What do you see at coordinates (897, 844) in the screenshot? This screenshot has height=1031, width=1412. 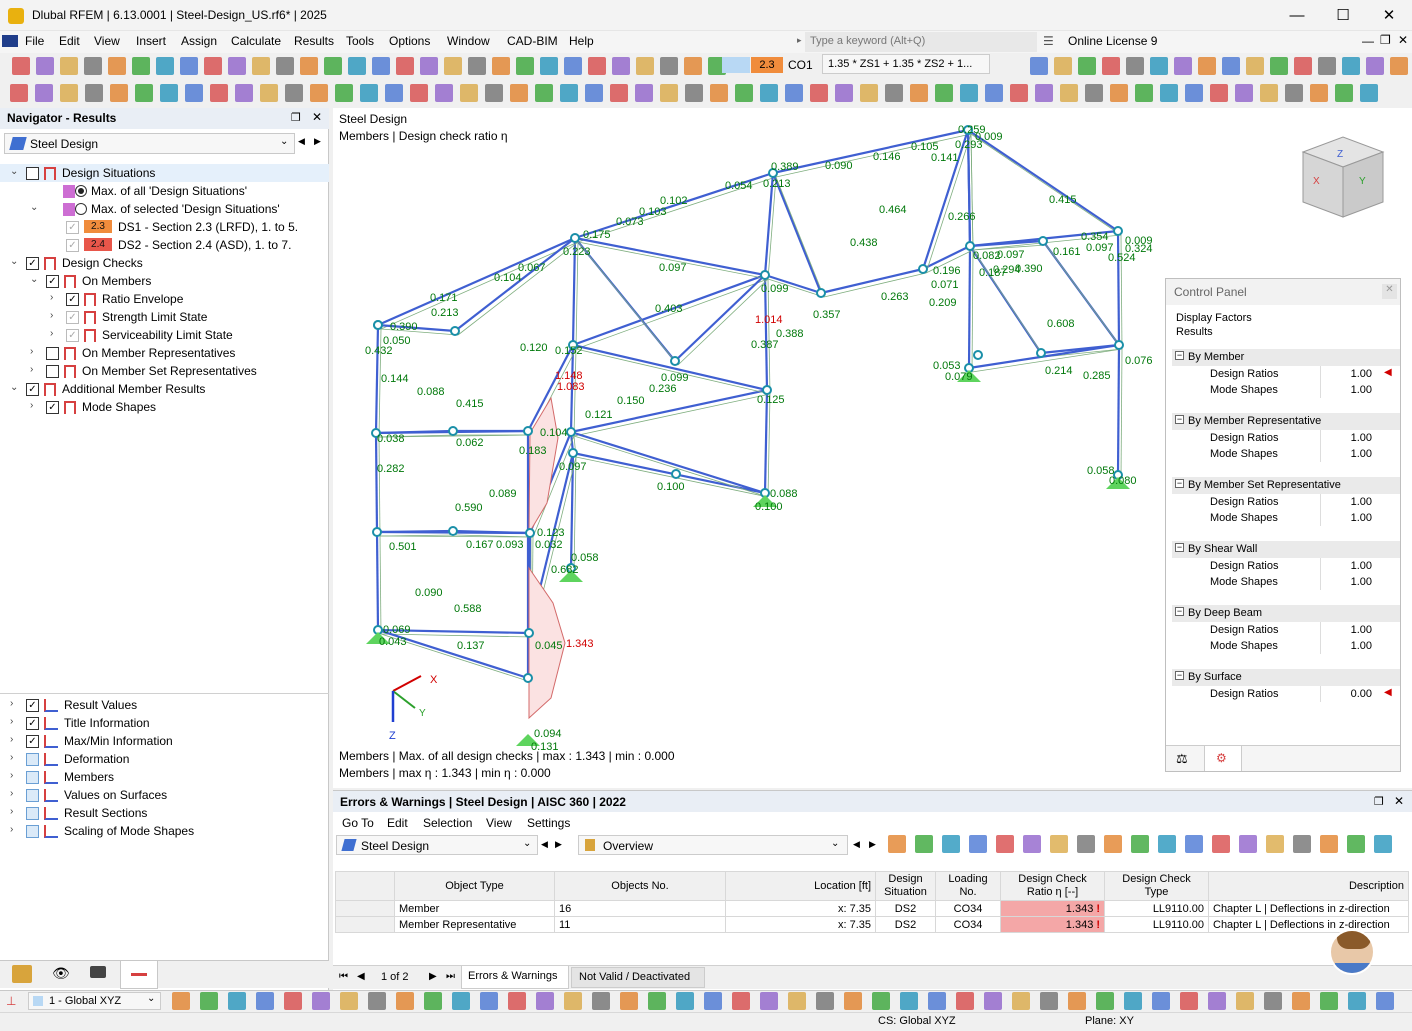 I see `ewtools-tool-0-icon` at bounding box center [897, 844].